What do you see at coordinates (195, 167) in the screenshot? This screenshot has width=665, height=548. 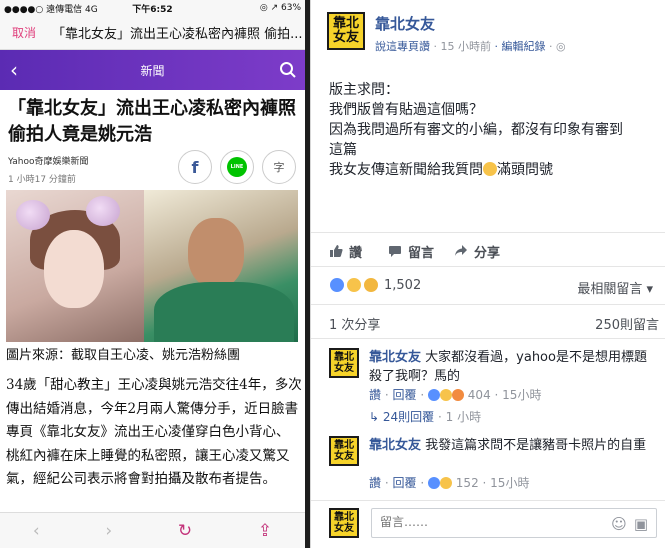 I see `facebook-share-button: f` at bounding box center [195, 167].